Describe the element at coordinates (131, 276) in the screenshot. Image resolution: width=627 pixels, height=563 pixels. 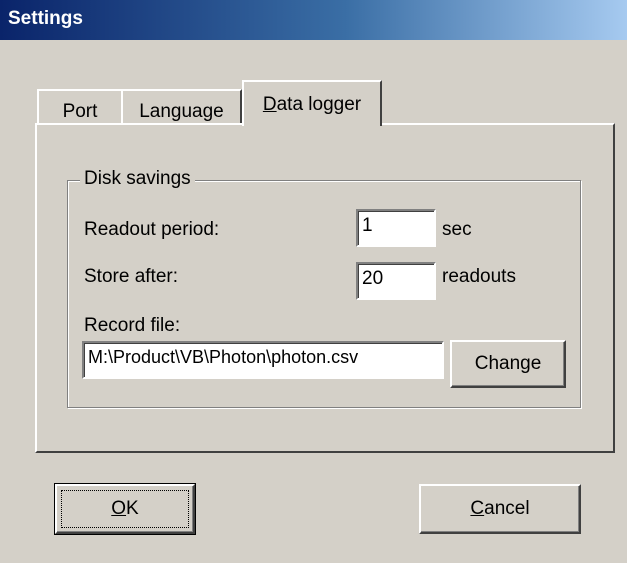
I see `store-after-label: Store after:` at that location.